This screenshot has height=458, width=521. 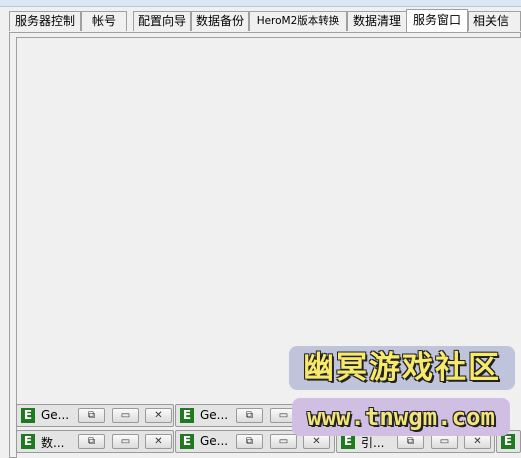 I want to click on tab-service-window: 服务窗口, so click(x=437, y=20).